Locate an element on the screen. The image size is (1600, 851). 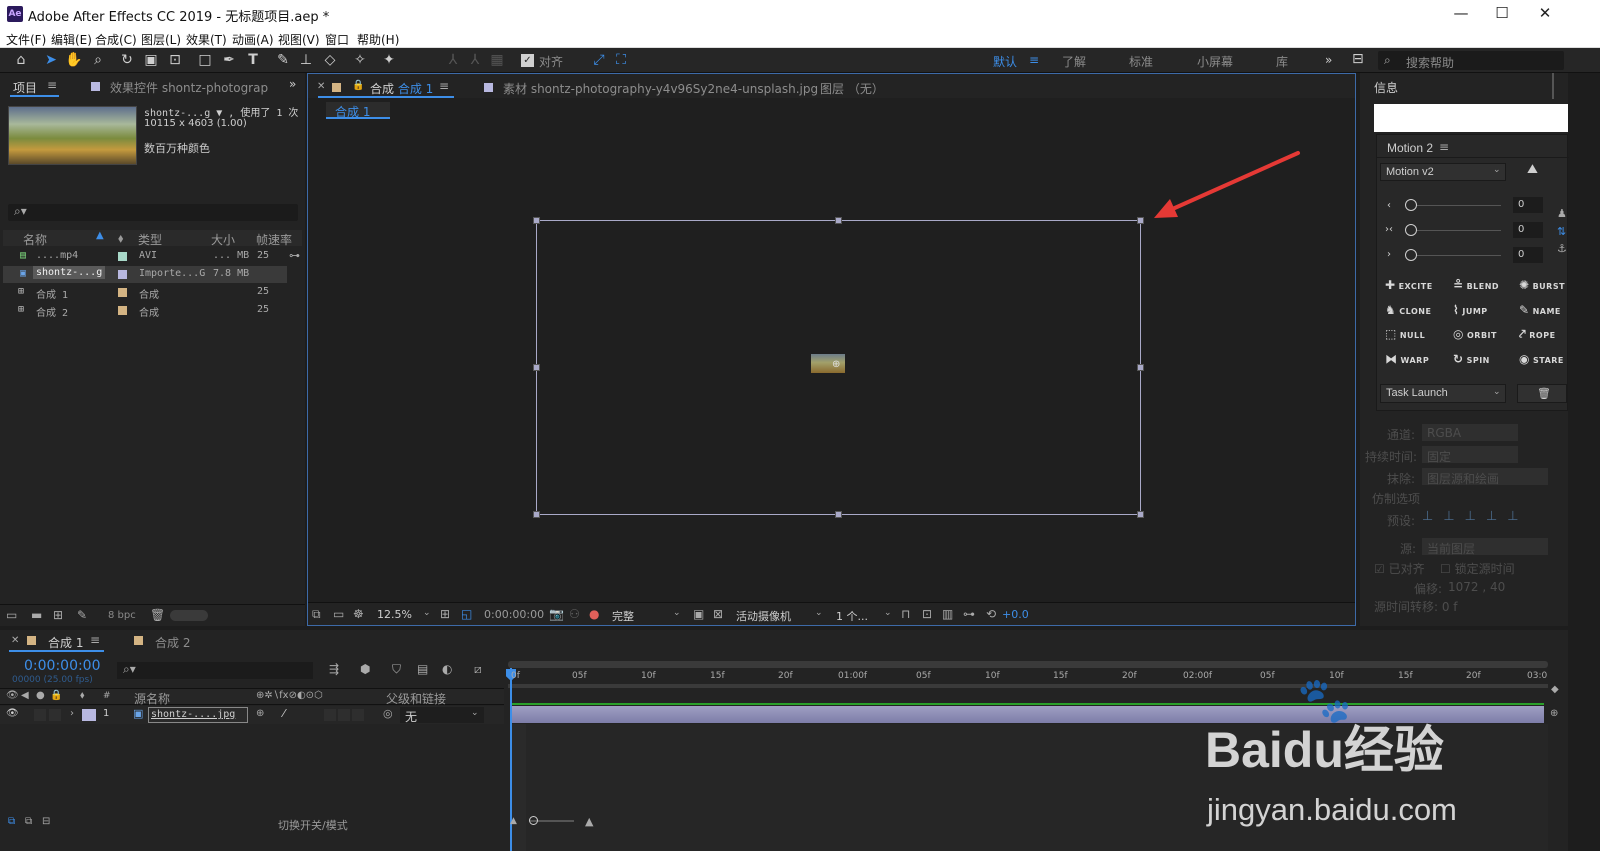
snapshot-camera-icon: 📷 is located at coordinates (556, 614).